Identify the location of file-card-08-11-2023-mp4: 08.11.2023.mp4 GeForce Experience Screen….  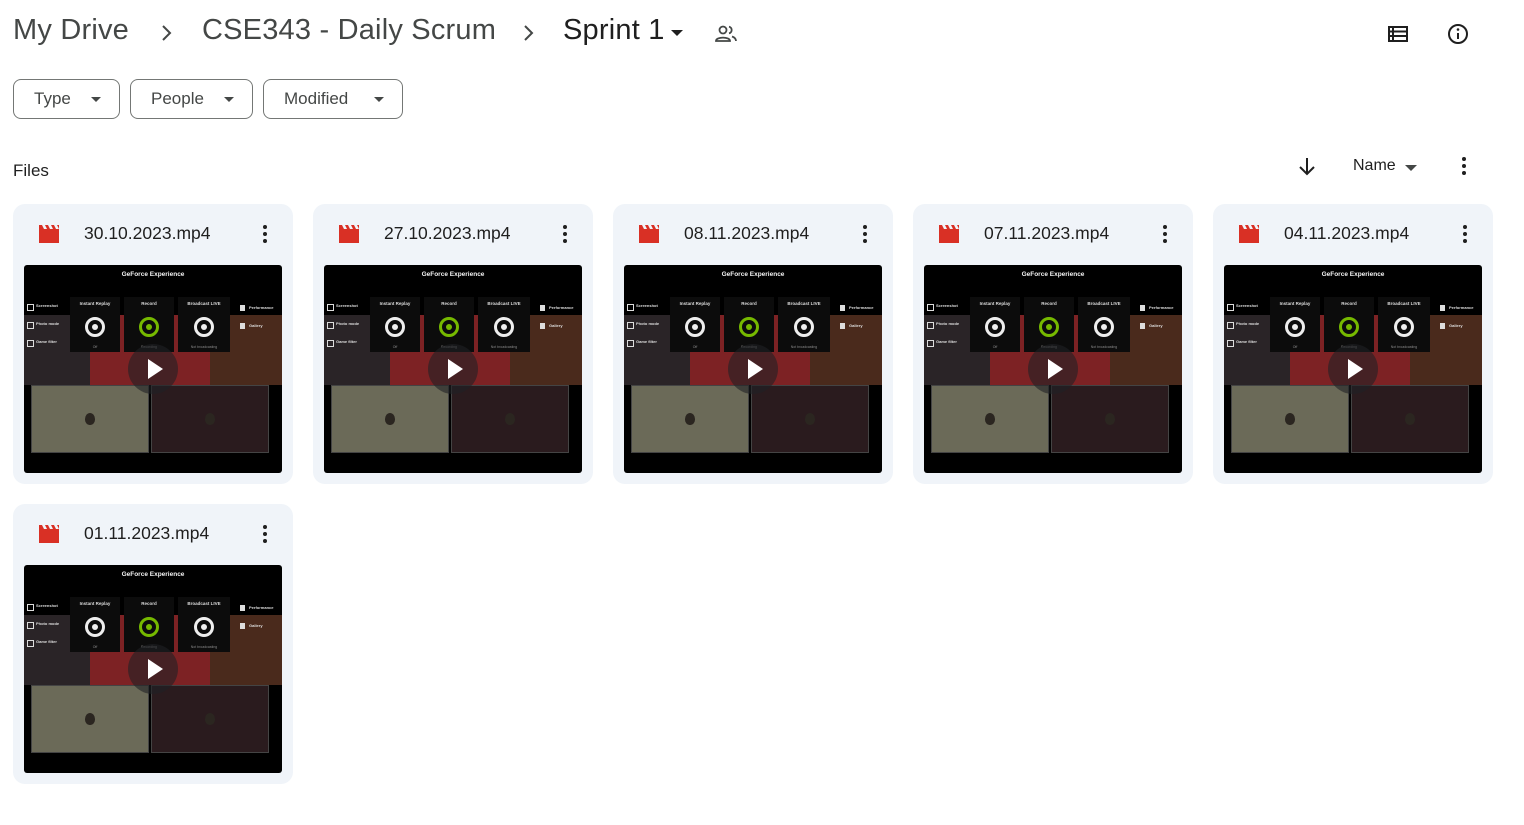
(753, 344).